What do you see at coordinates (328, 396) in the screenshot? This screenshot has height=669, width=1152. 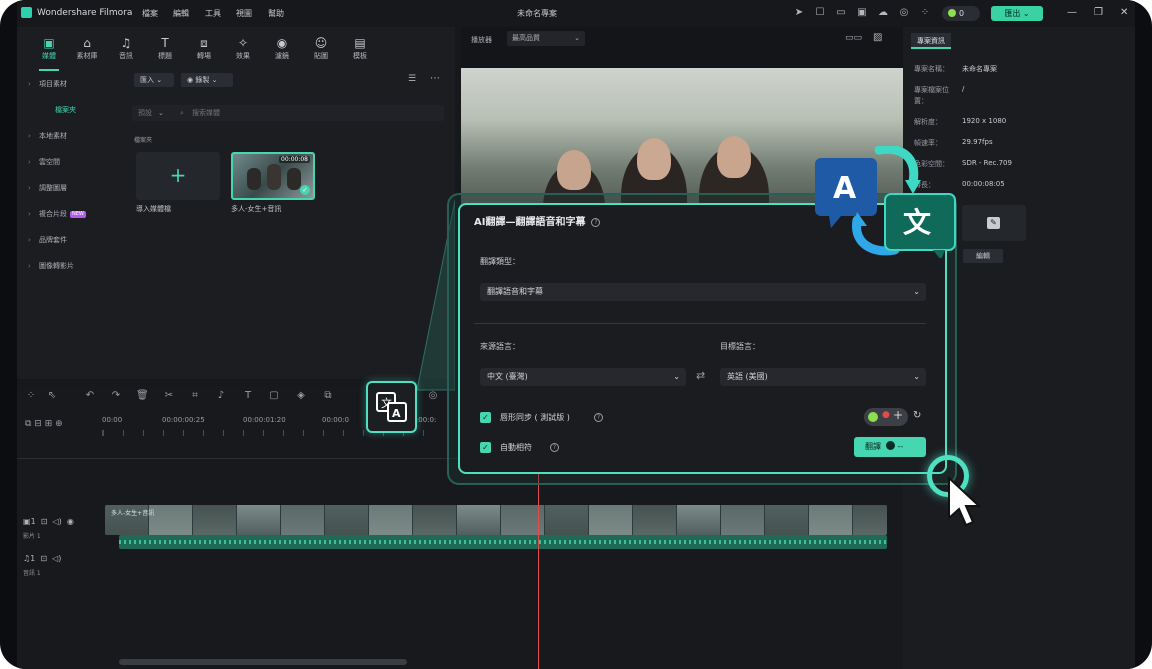 I see `transform-icon: ⧉` at bounding box center [328, 396].